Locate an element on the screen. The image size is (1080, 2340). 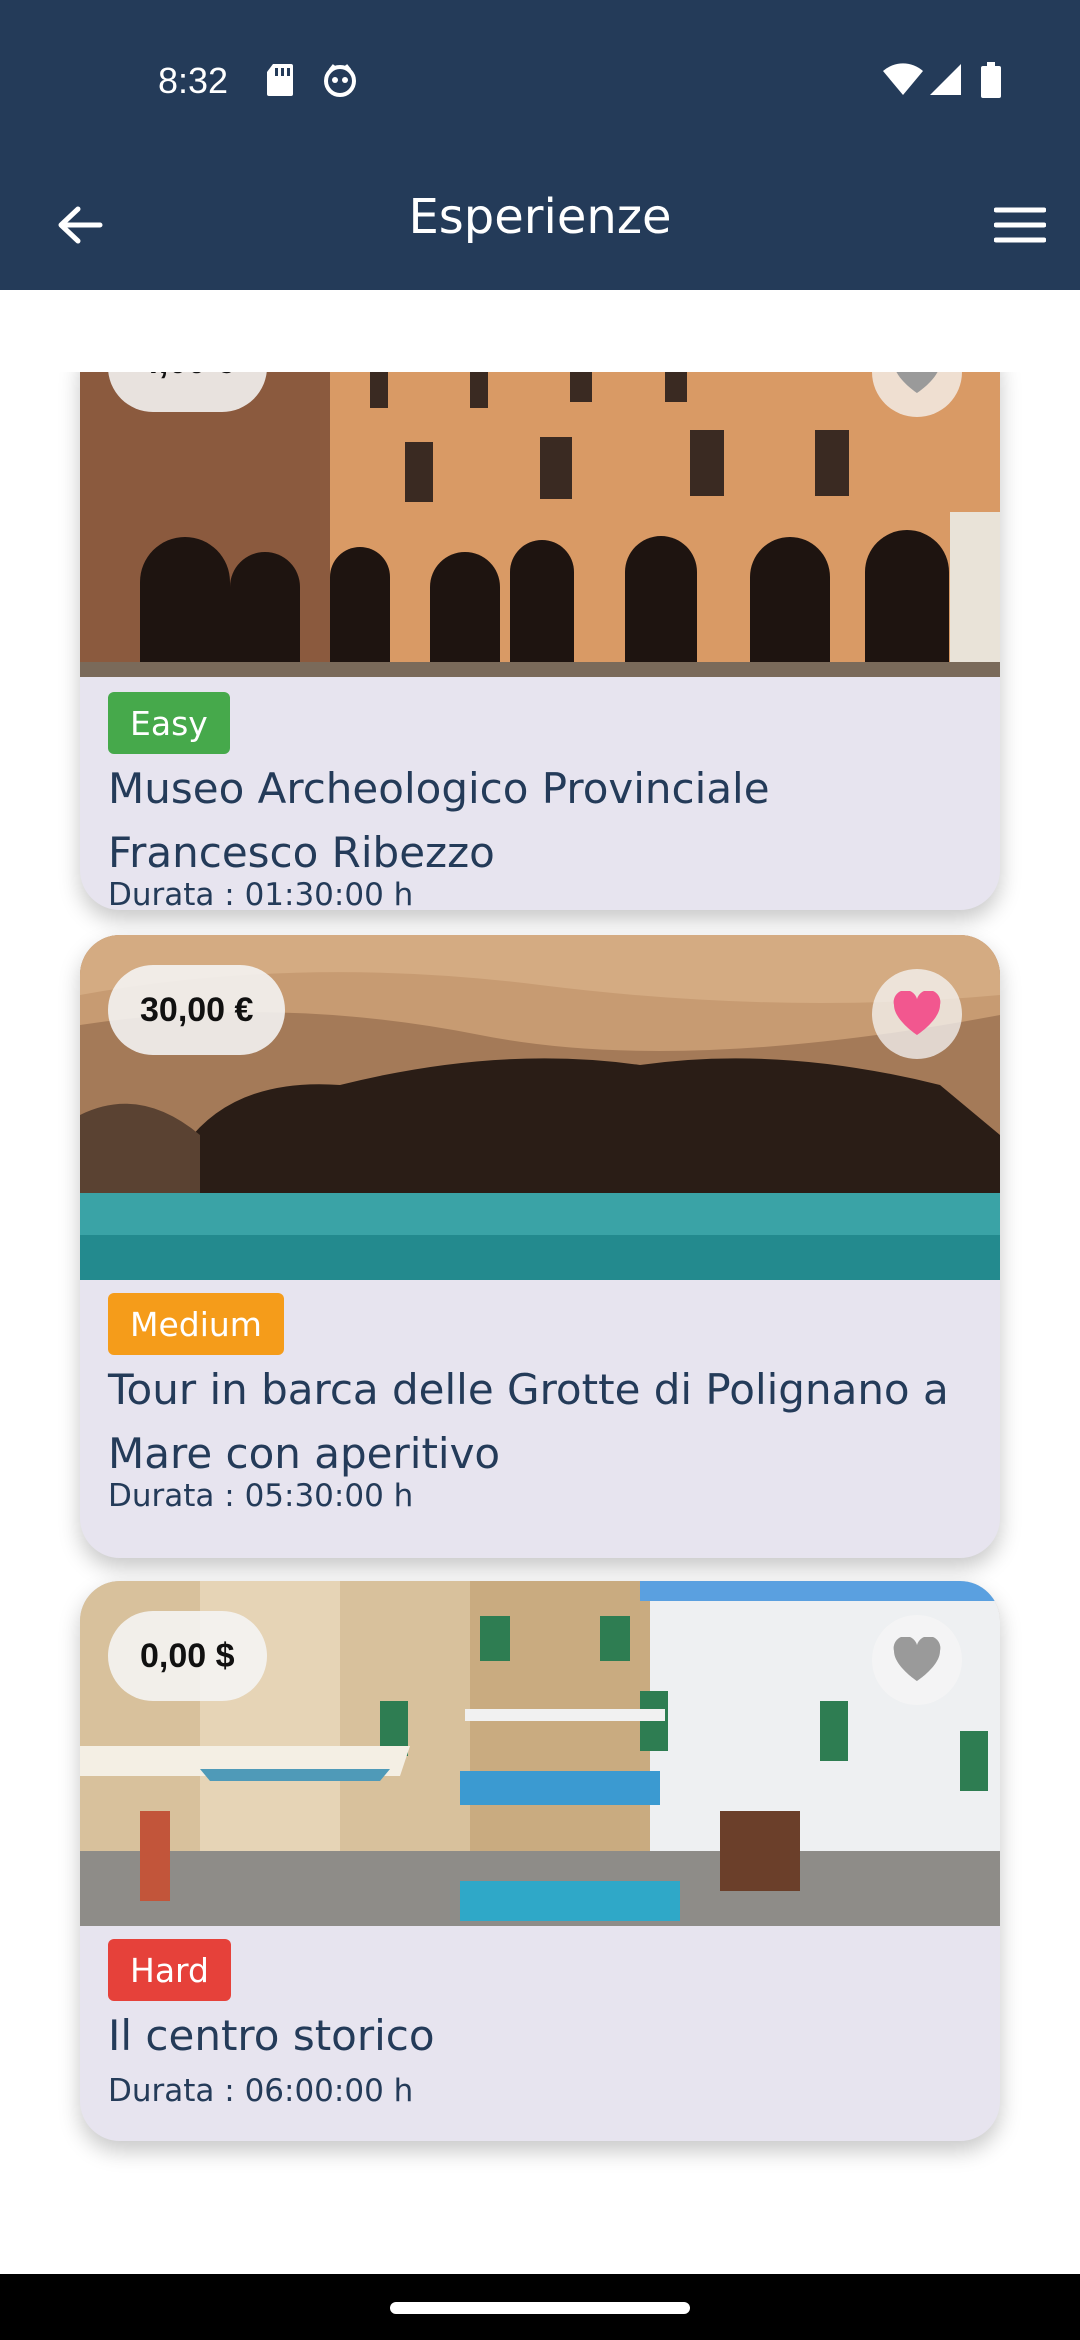
assistant-icon is located at coordinates (340, 82).